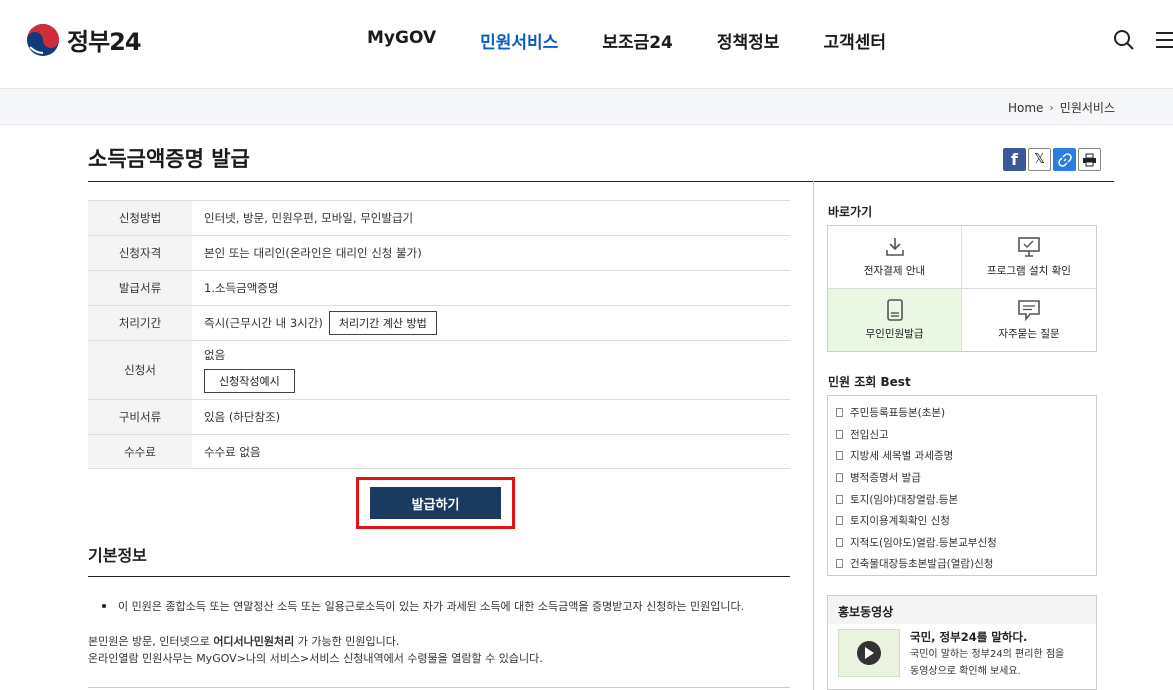  I want to click on table-row: 구비서류 있음 (하단참조), so click(439, 417).